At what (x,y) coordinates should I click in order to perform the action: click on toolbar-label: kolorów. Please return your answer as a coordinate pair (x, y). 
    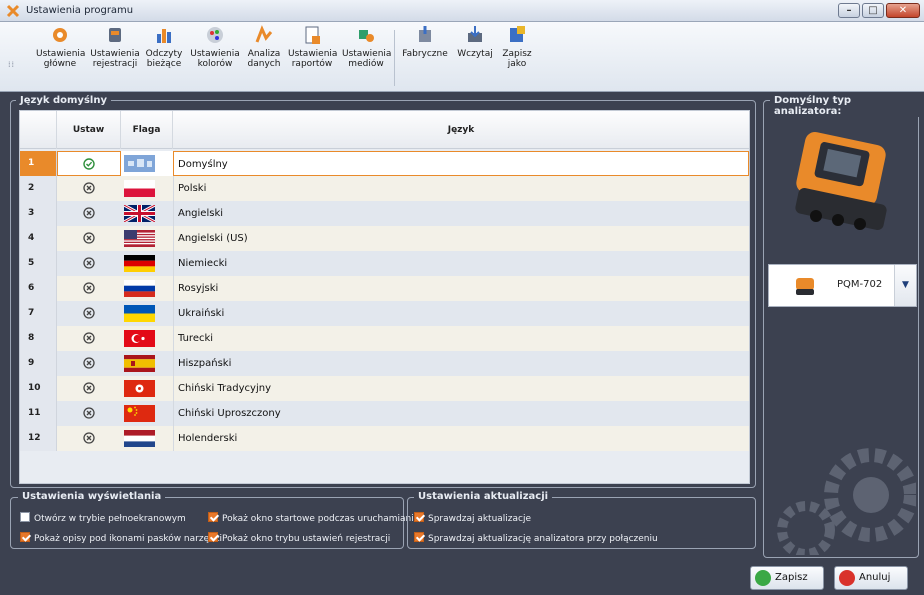
    Looking at the image, I should click on (215, 64).